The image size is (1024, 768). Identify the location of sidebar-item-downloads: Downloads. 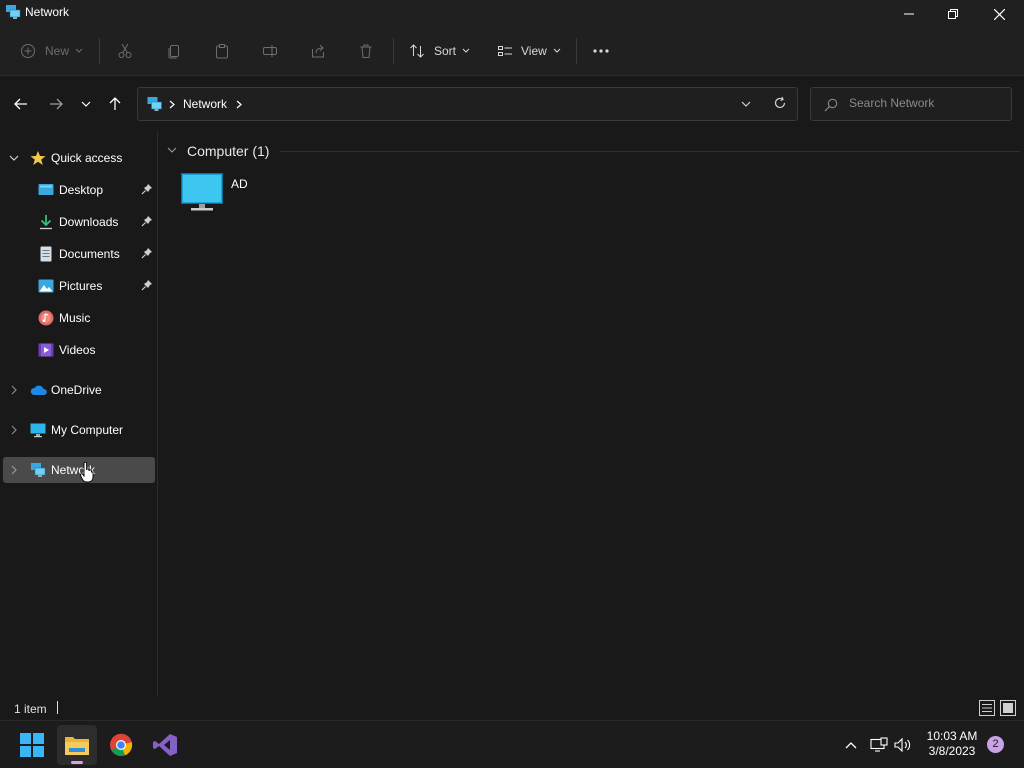
(79, 222).